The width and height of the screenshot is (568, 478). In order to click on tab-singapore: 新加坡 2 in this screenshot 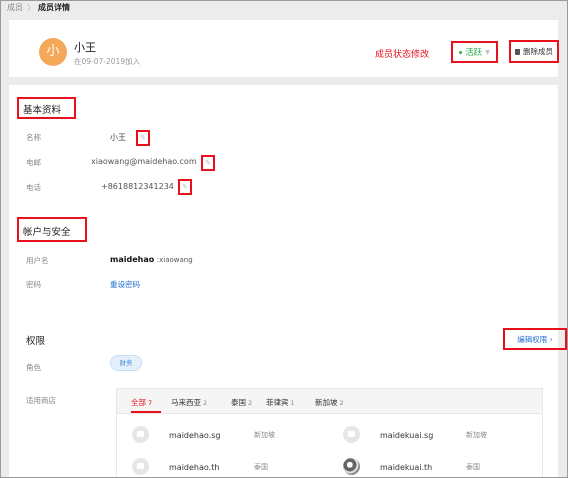, I will do `click(329, 402)`.